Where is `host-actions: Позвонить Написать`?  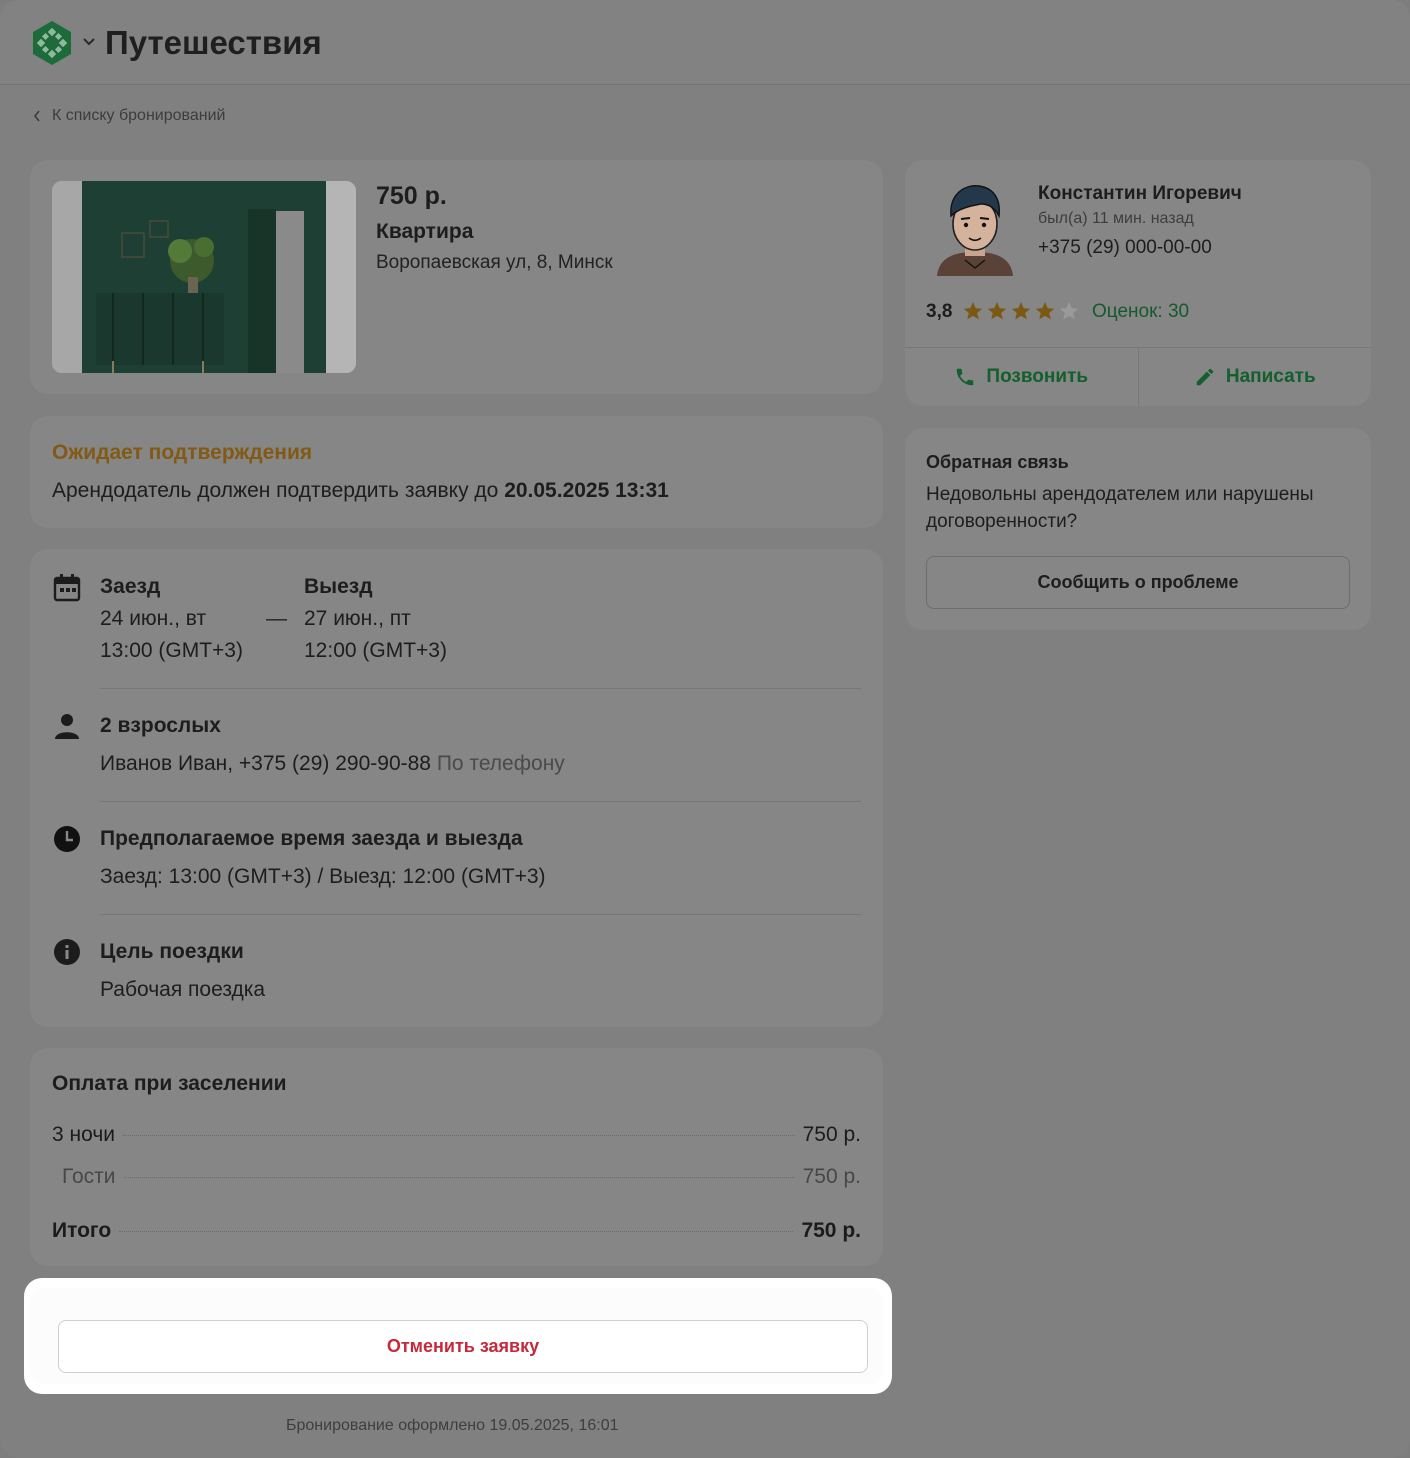
host-actions: Позвонить Написать is located at coordinates (1138, 376).